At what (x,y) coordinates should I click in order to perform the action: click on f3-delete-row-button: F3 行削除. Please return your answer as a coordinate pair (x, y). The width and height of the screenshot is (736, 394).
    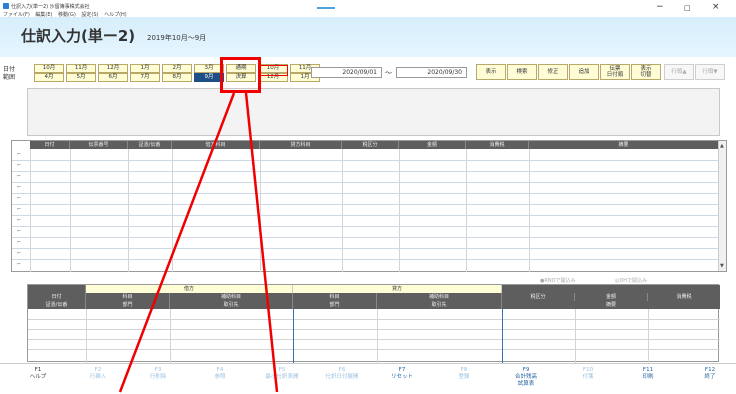
    Looking at the image, I should click on (158, 374).